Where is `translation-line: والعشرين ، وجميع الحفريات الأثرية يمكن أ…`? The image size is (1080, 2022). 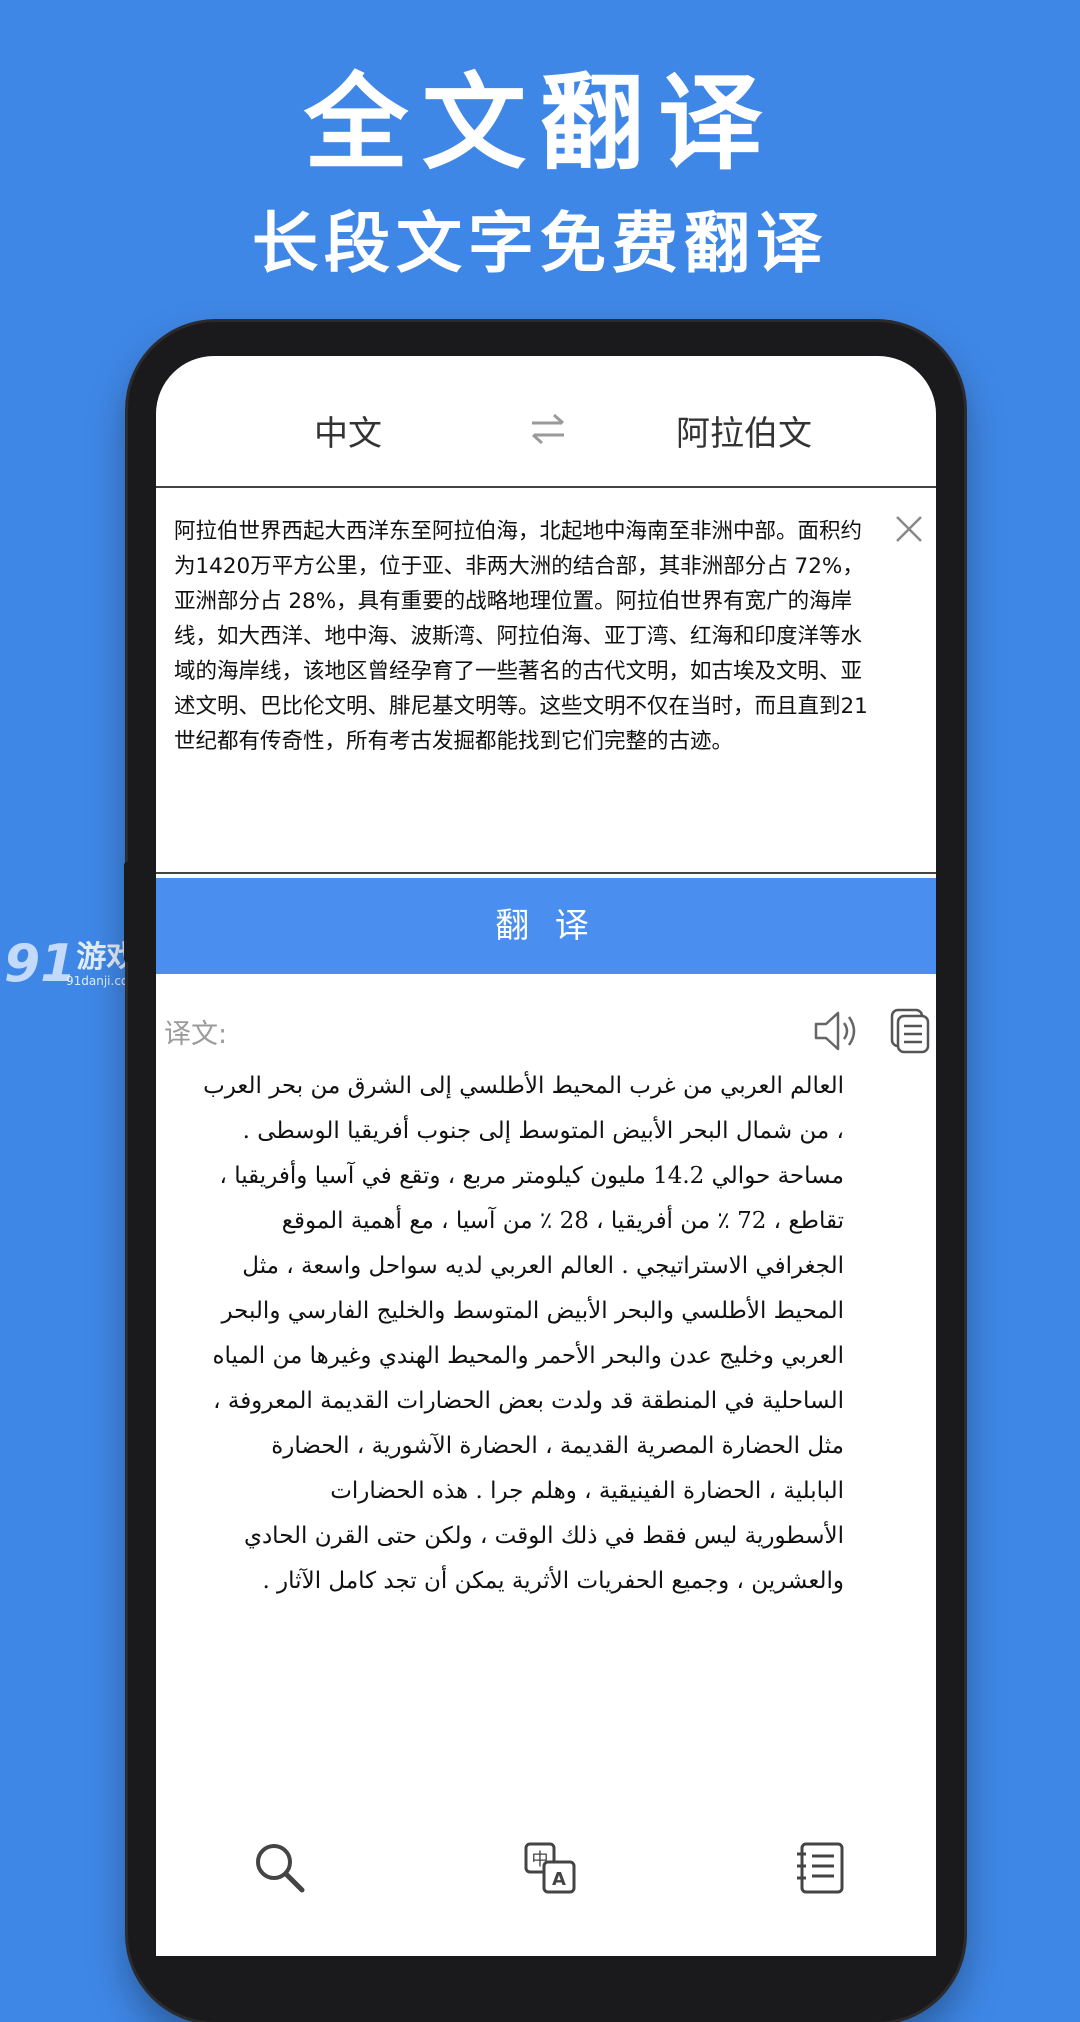 translation-line: والعشرين ، وجميع الحفريات الأثرية يمكن أ… is located at coordinates (553, 1581).